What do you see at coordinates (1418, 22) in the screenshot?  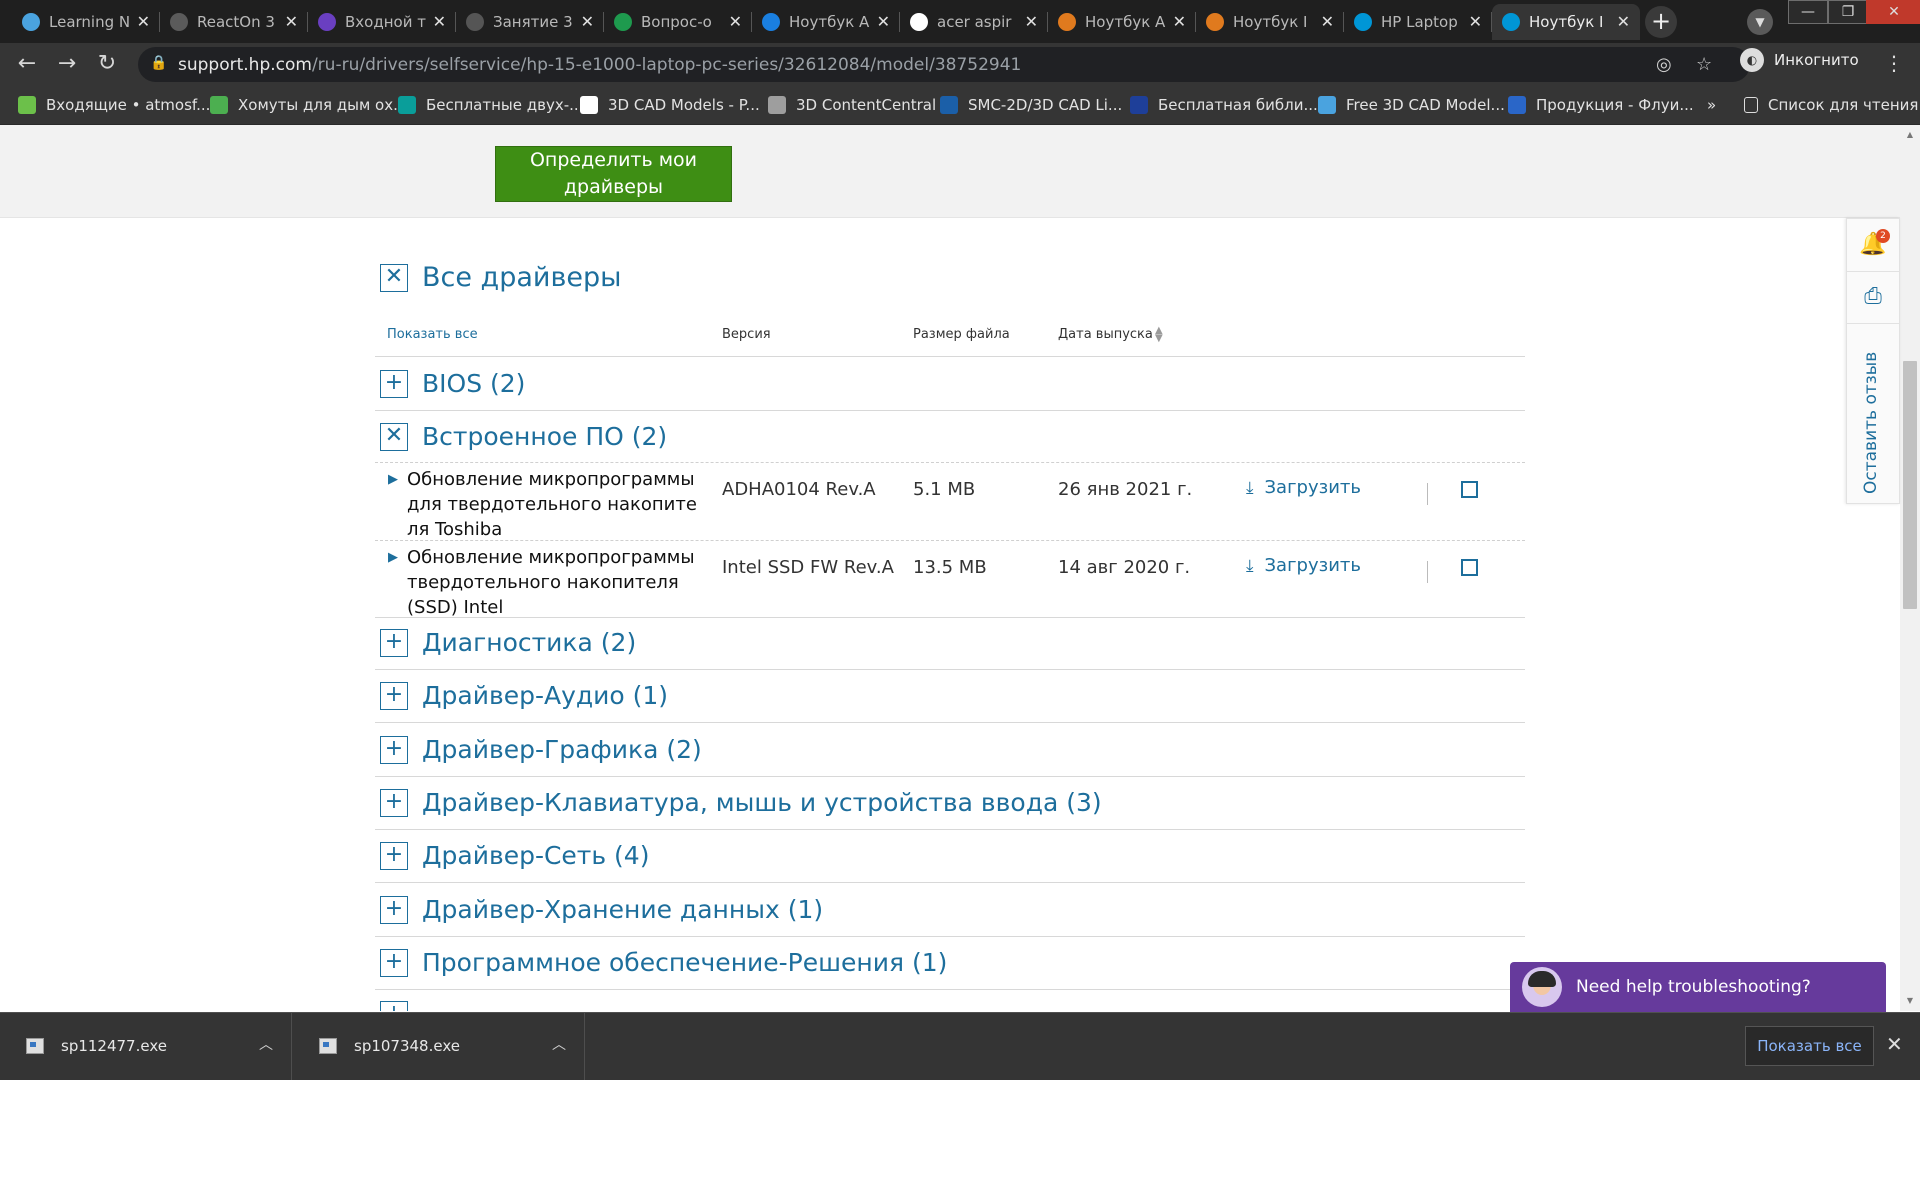 I see `tab-10: HP Laptop ✕` at bounding box center [1418, 22].